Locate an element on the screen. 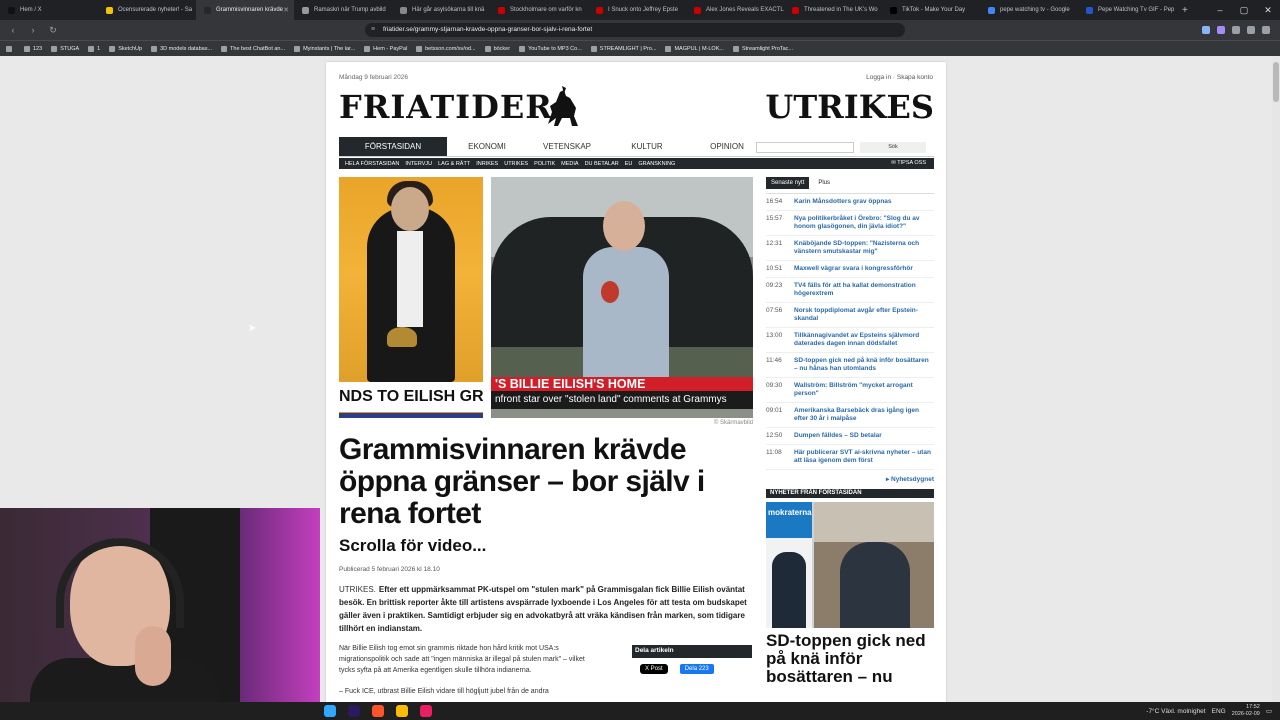 Image resolution: width=1280 pixels, height=720 pixels. subnav-lag-ratt: Lag & rätt is located at coordinates (454, 164).